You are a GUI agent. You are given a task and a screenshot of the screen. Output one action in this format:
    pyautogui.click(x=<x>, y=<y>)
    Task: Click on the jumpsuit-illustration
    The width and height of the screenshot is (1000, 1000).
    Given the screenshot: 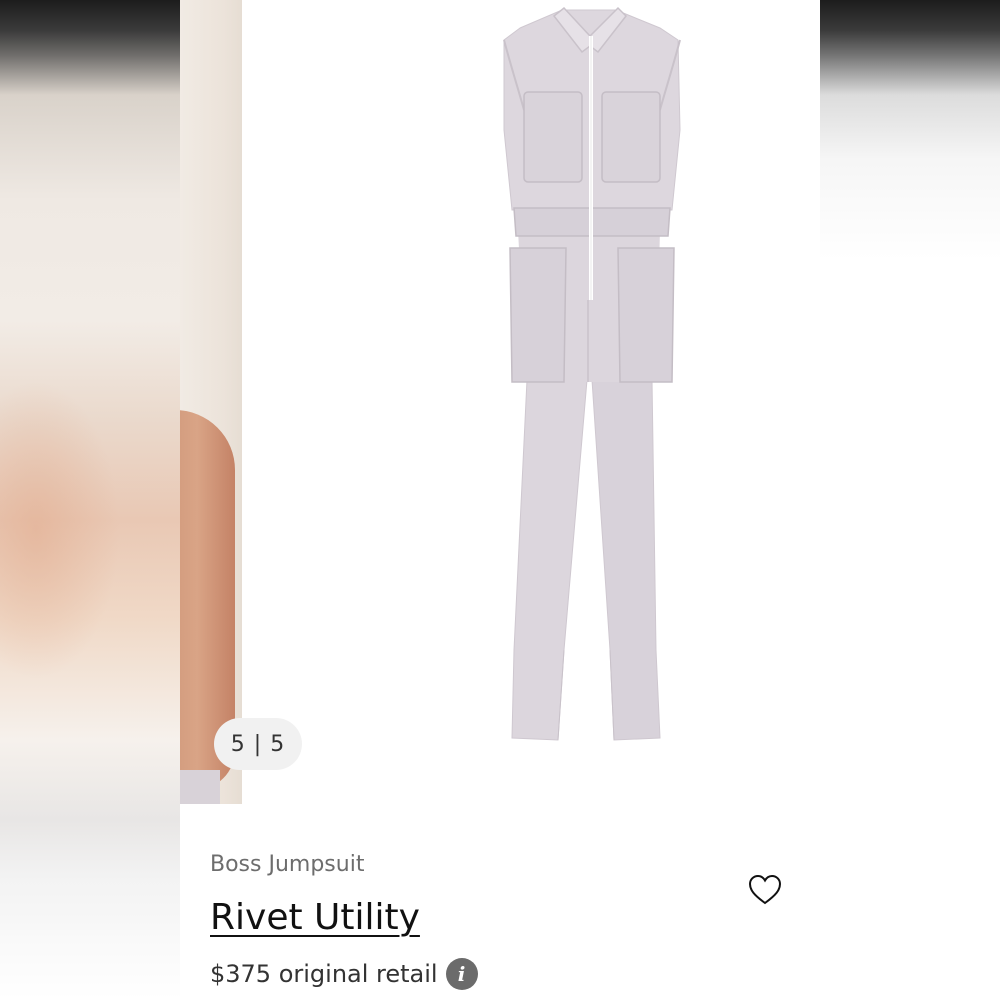 What is the action you would take?
    pyautogui.click(x=592, y=373)
    